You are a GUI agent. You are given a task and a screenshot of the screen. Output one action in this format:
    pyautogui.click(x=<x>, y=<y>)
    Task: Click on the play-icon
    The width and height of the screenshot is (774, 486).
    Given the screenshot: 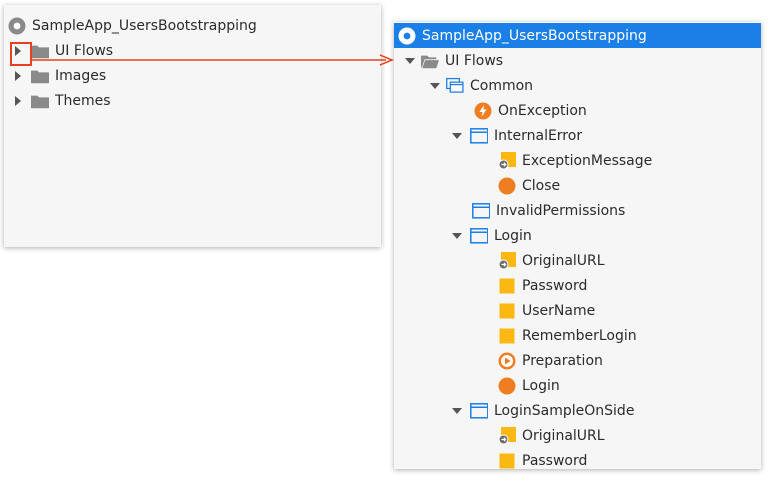 What is the action you would take?
    pyautogui.click(x=507, y=361)
    